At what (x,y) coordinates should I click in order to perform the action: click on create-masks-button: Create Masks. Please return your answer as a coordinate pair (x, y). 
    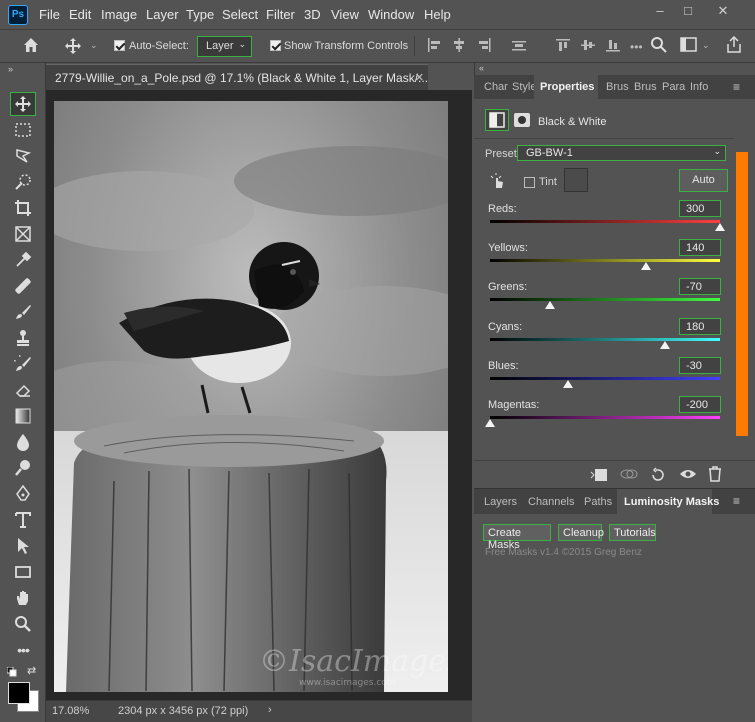
    Looking at the image, I should click on (517, 537).